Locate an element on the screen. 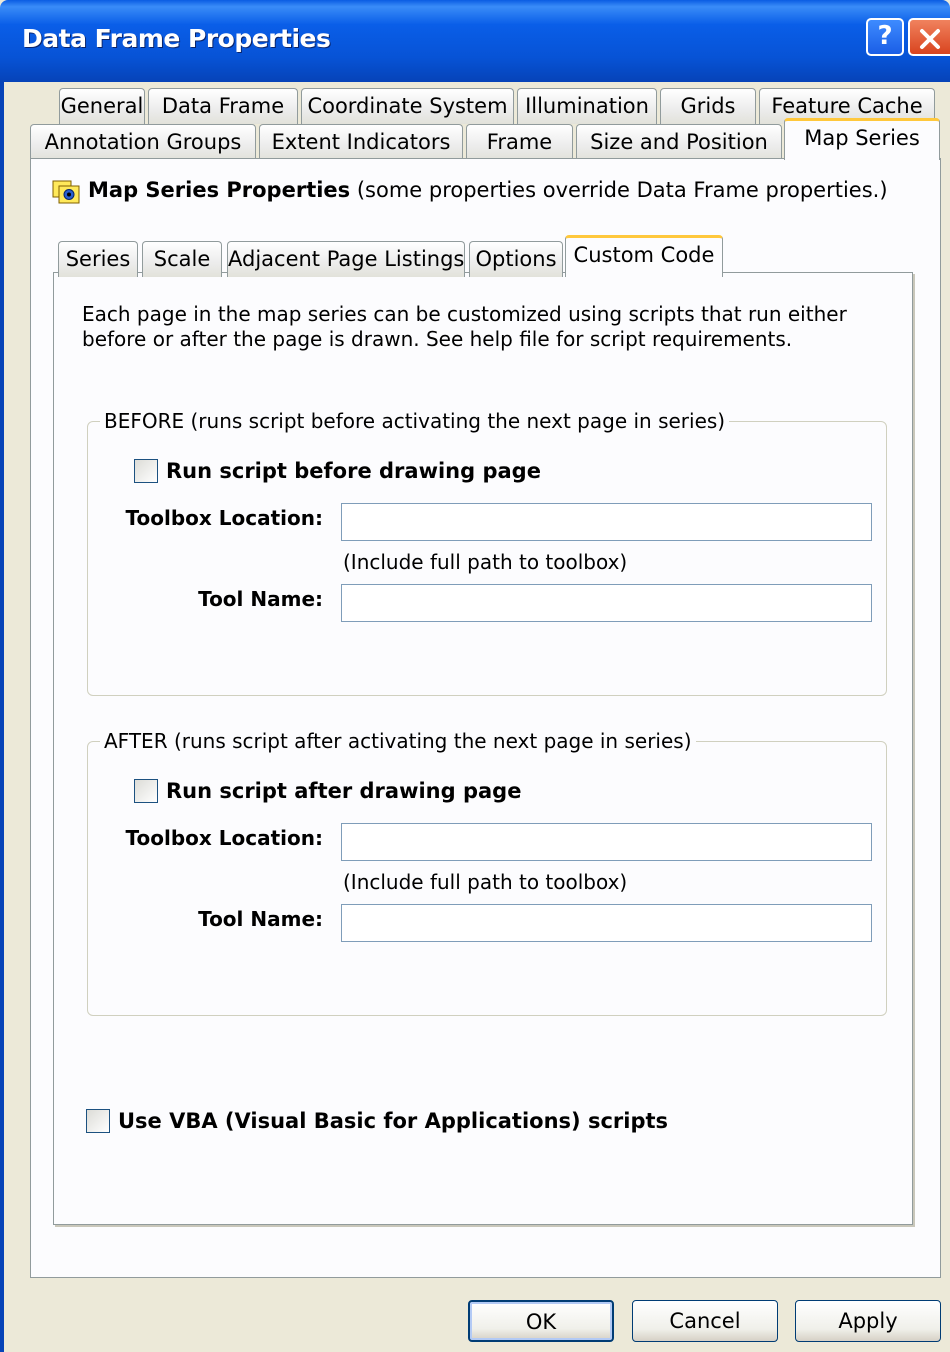 The image size is (950, 1352). close-button is located at coordinates (929, 37).